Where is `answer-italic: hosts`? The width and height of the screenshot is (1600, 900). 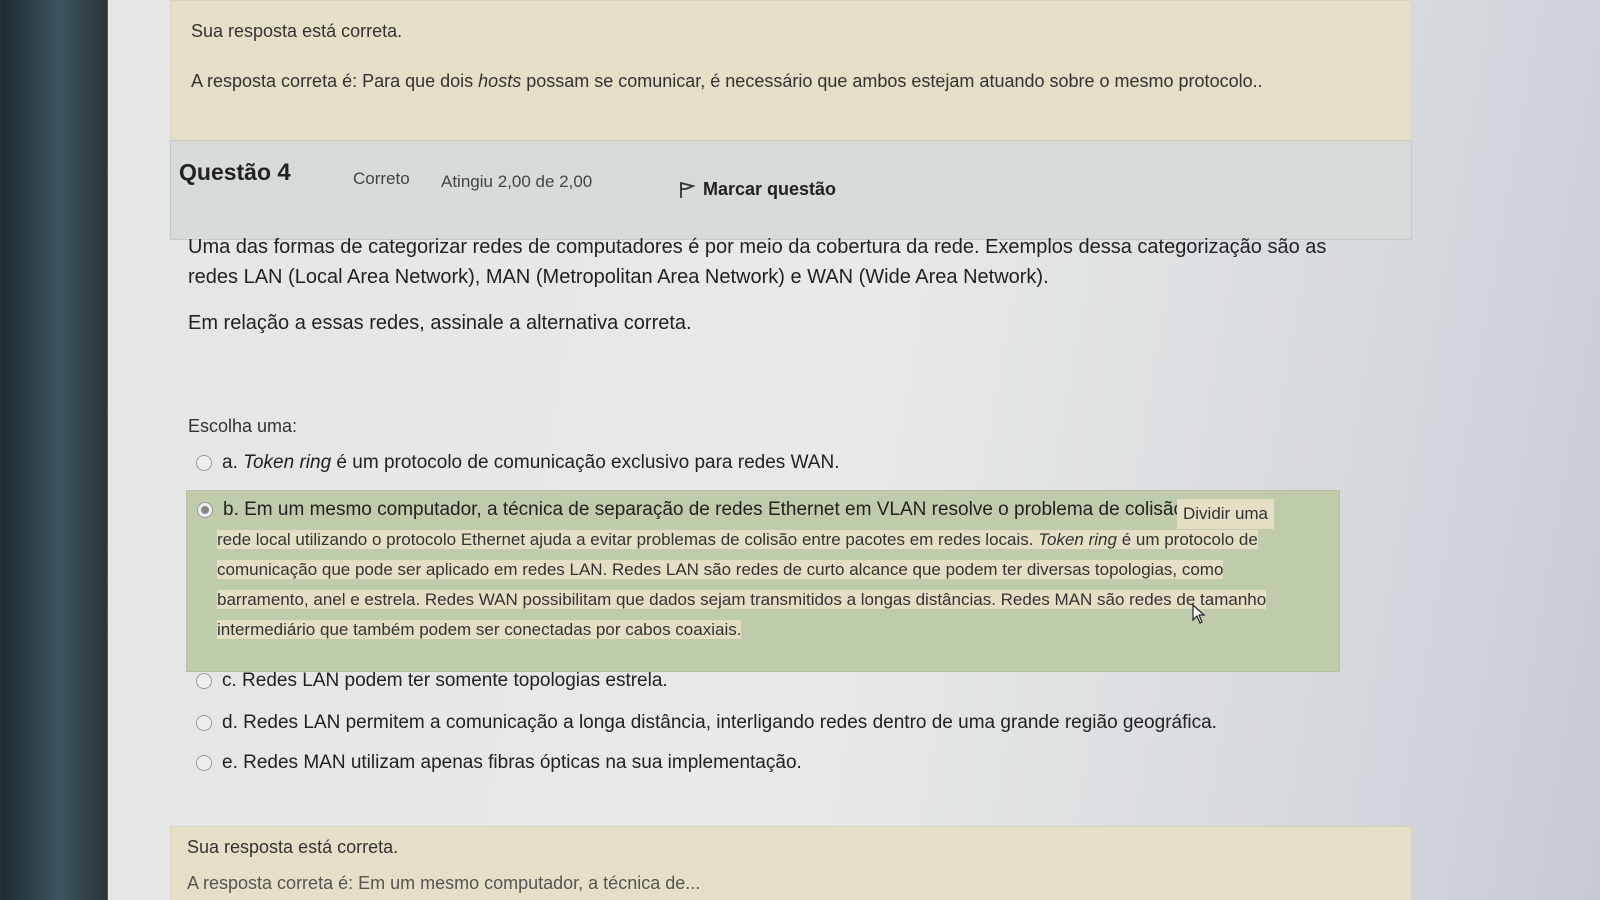 answer-italic: hosts is located at coordinates (500, 81).